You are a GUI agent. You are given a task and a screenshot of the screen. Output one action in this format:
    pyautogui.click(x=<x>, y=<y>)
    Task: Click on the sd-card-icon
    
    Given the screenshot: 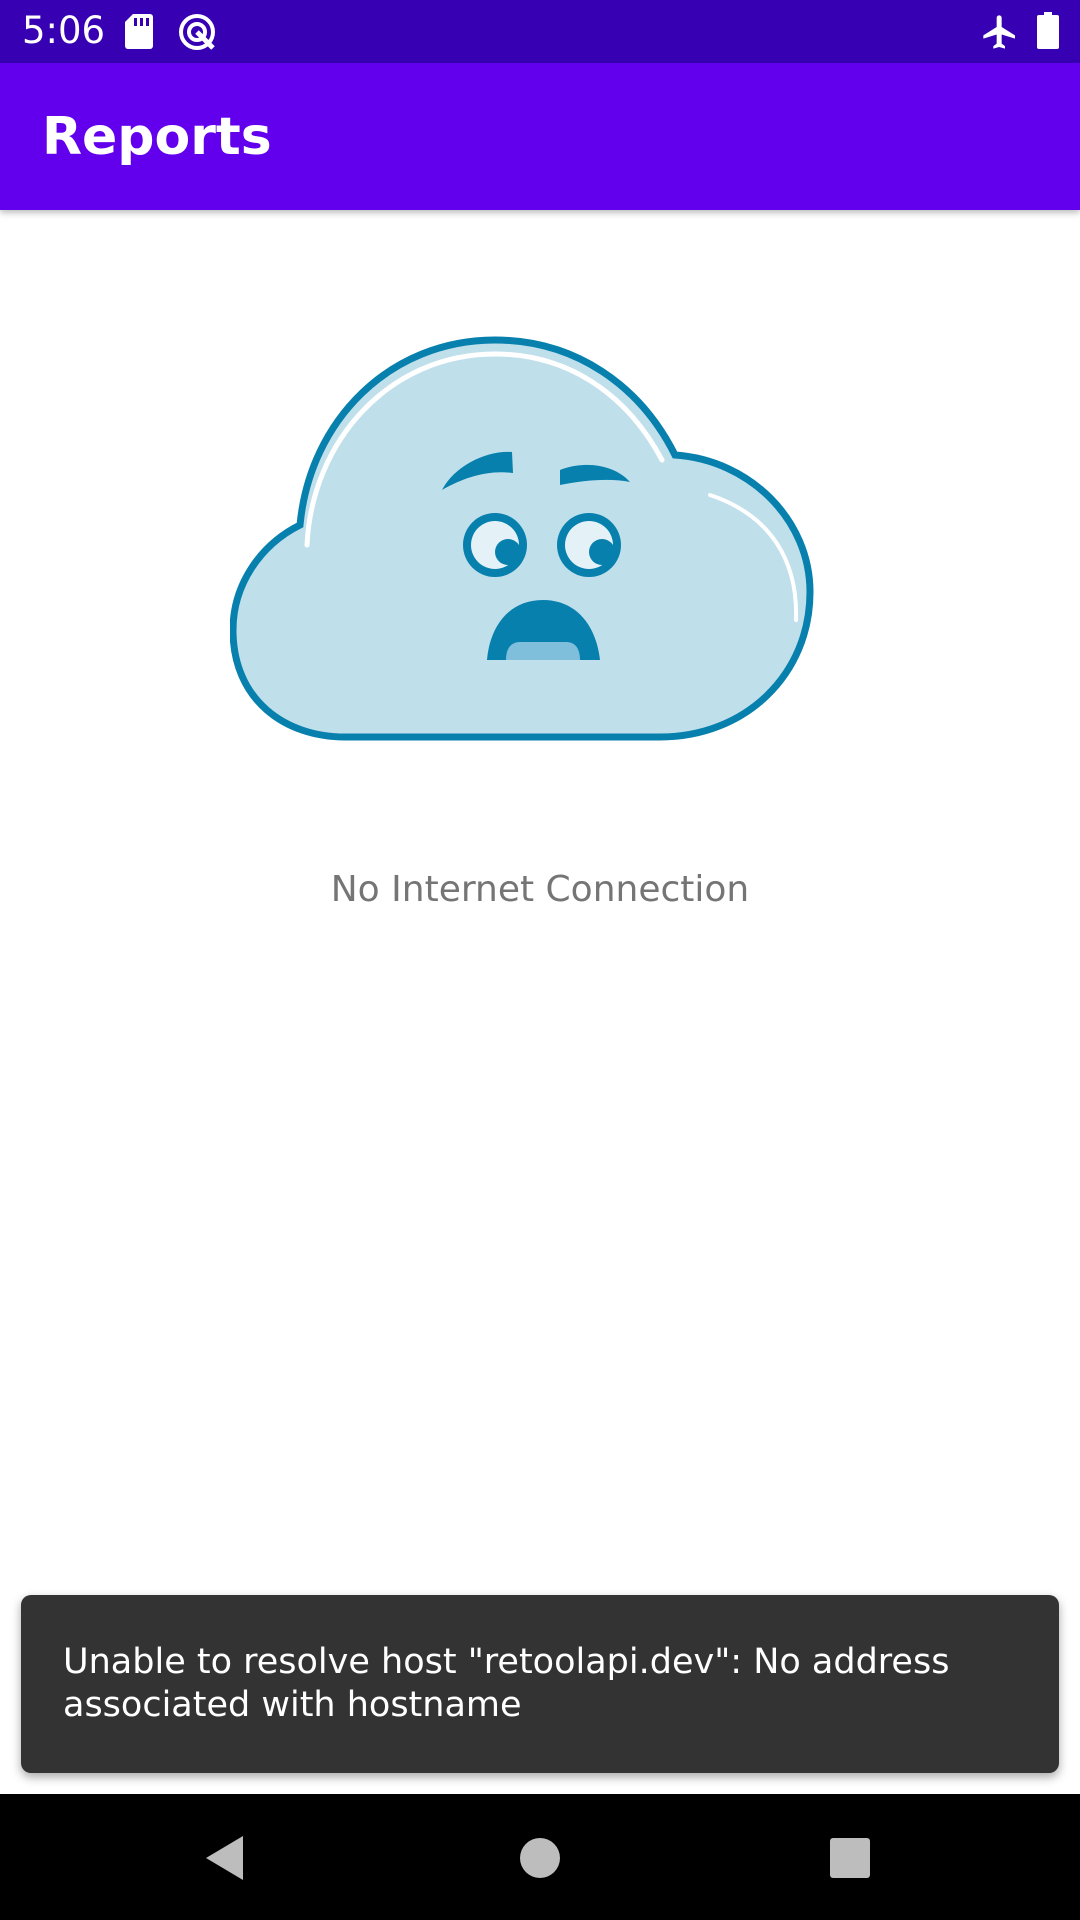 What is the action you would take?
    pyautogui.click(x=139, y=33)
    